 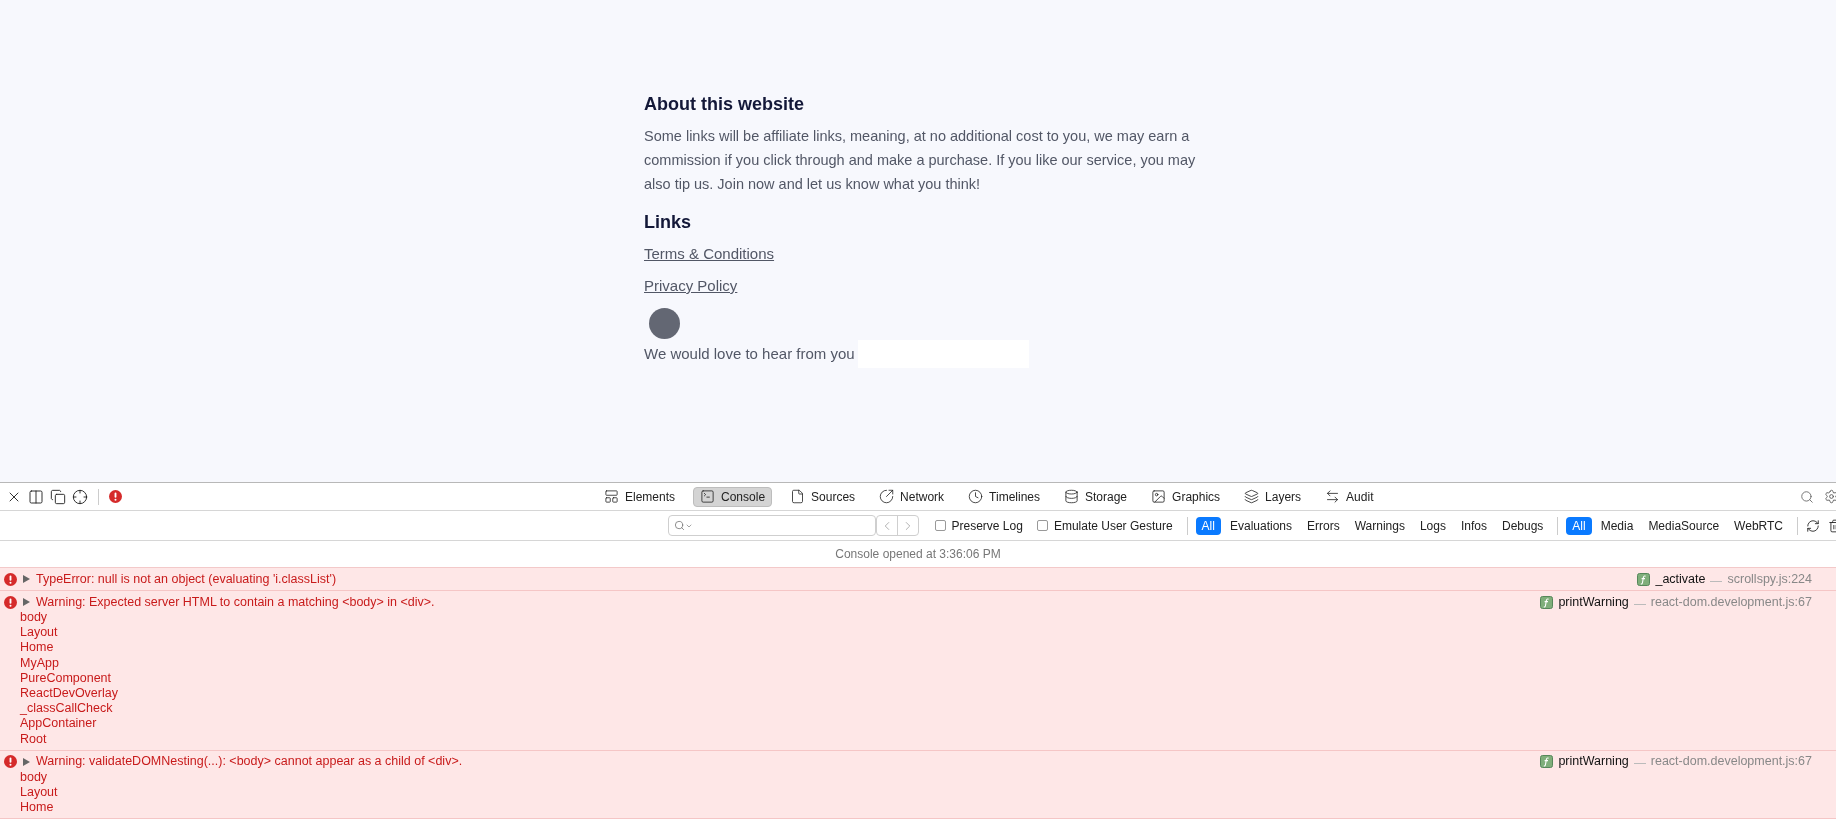 I want to click on checkbox-label: Emulate User Gesture, so click(x=1113, y=526).